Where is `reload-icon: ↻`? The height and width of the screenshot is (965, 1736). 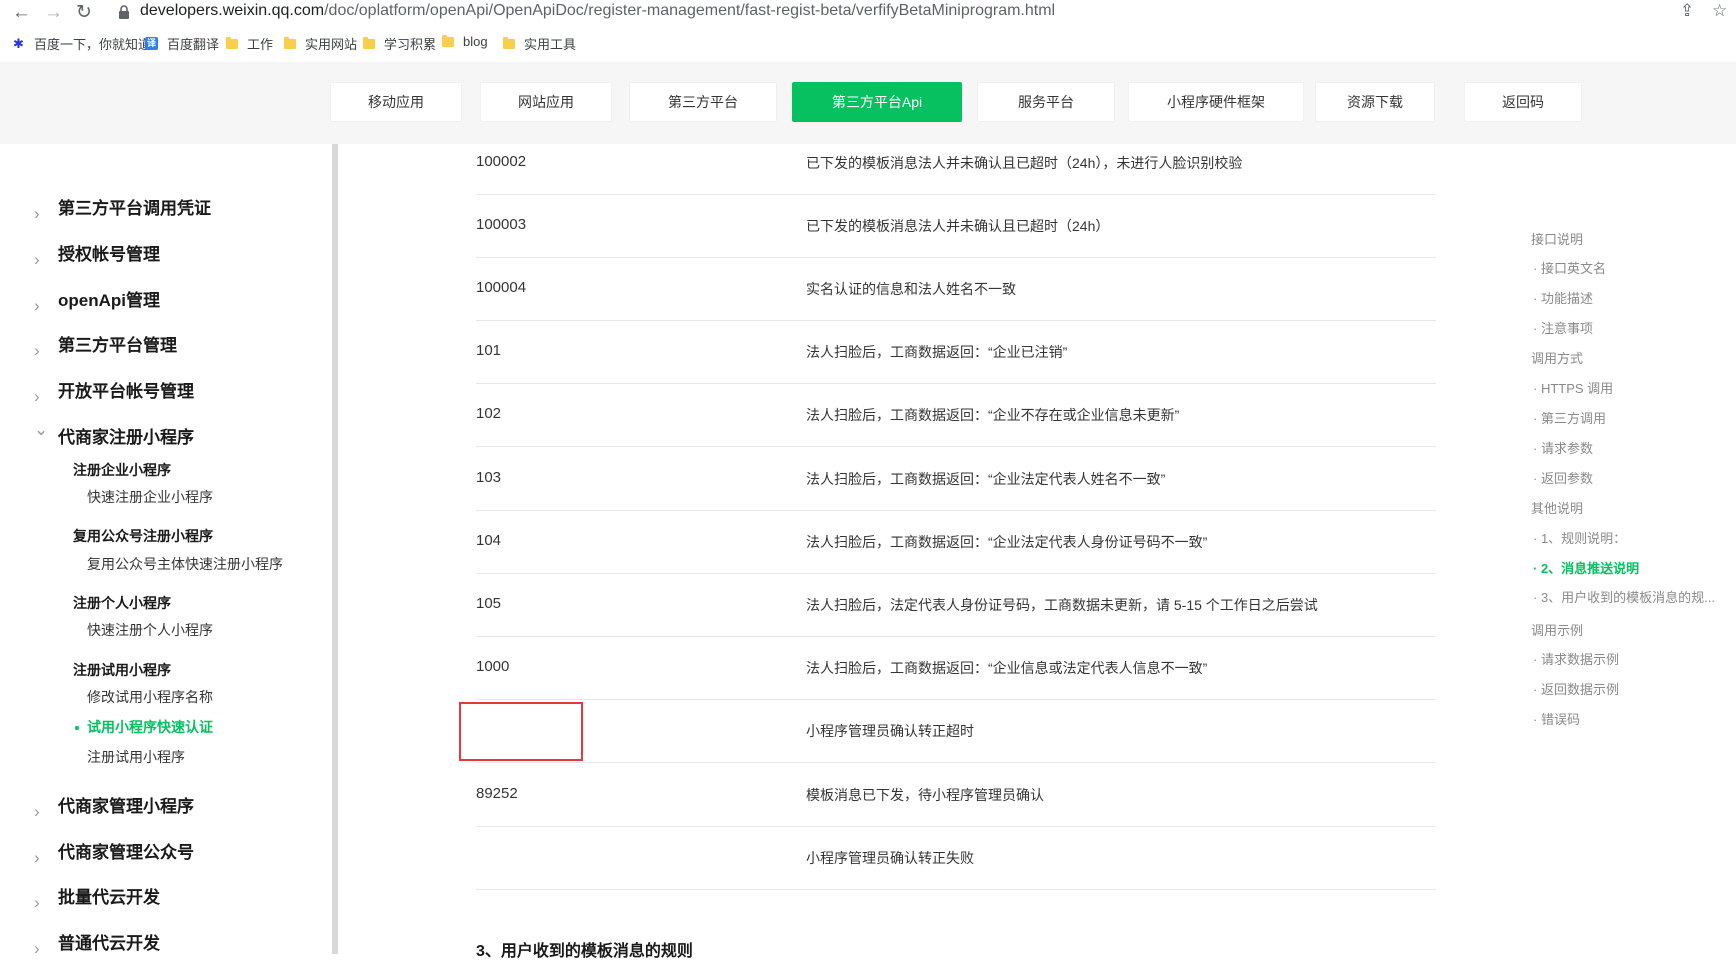
reload-icon: ↻ is located at coordinates (84, 13).